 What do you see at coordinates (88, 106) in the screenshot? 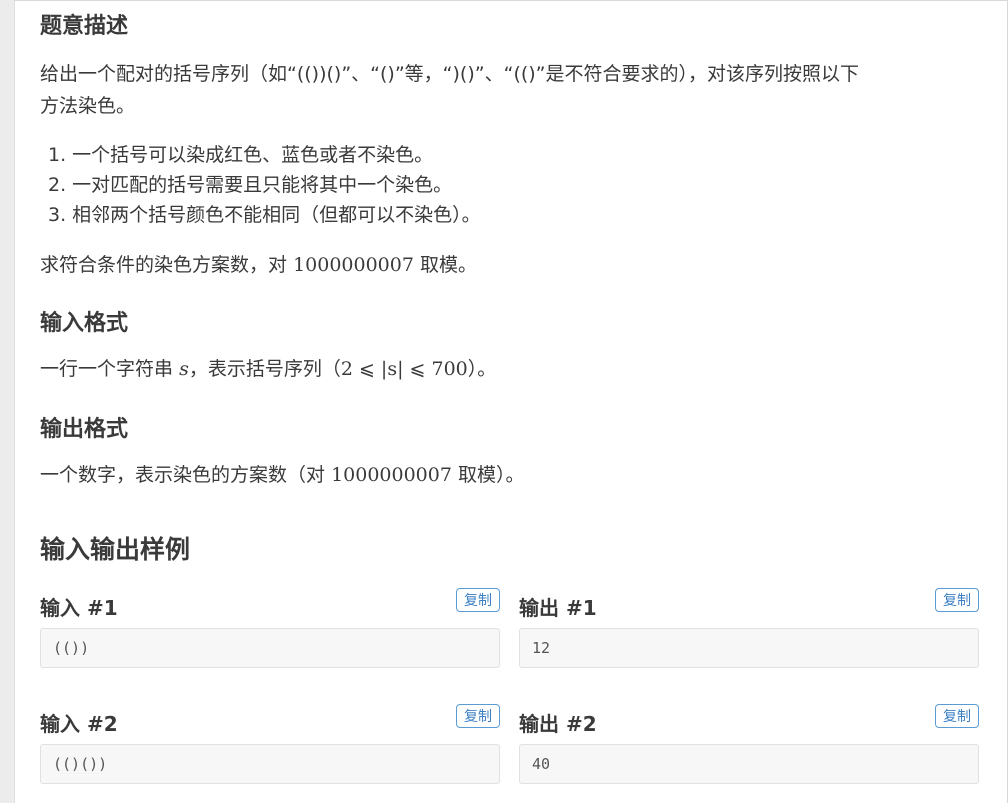
I see `description-line-2: 方法染色。` at bounding box center [88, 106].